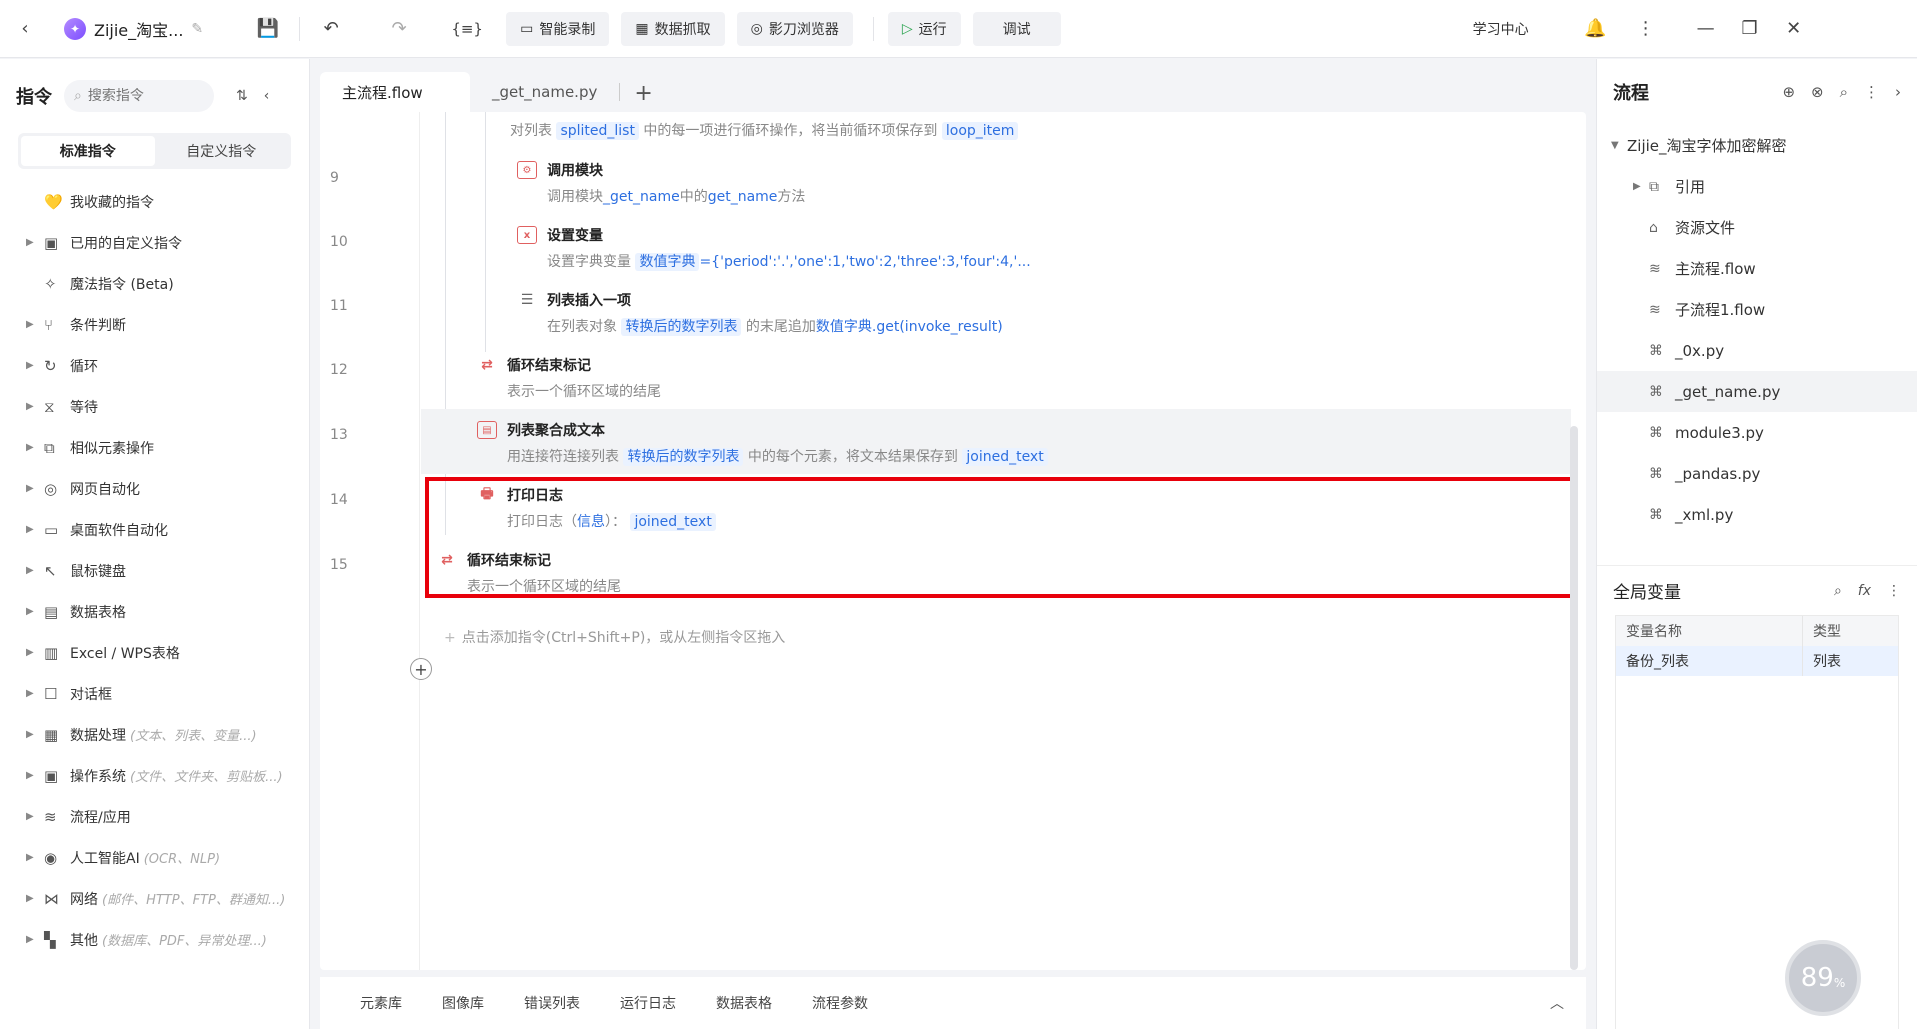 The image size is (1917, 1029). I want to click on edit-title-icon: ✎, so click(197, 29).